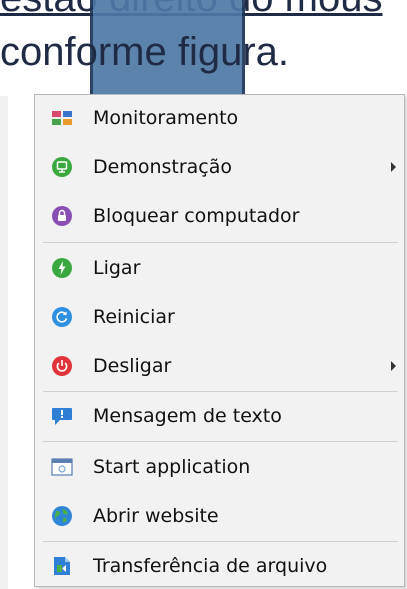 This screenshot has width=407, height=589. I want to click on menu-item-label: Monitoramento, so click(166, 118).